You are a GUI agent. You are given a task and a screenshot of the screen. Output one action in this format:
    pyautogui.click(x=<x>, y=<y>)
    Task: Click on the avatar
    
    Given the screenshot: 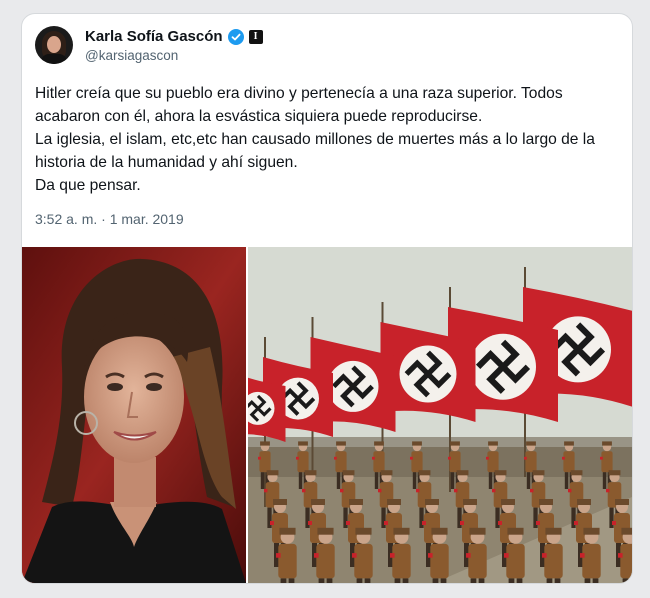 What is the action you would take?
    pyautogui.click(x=54, y=45)
    